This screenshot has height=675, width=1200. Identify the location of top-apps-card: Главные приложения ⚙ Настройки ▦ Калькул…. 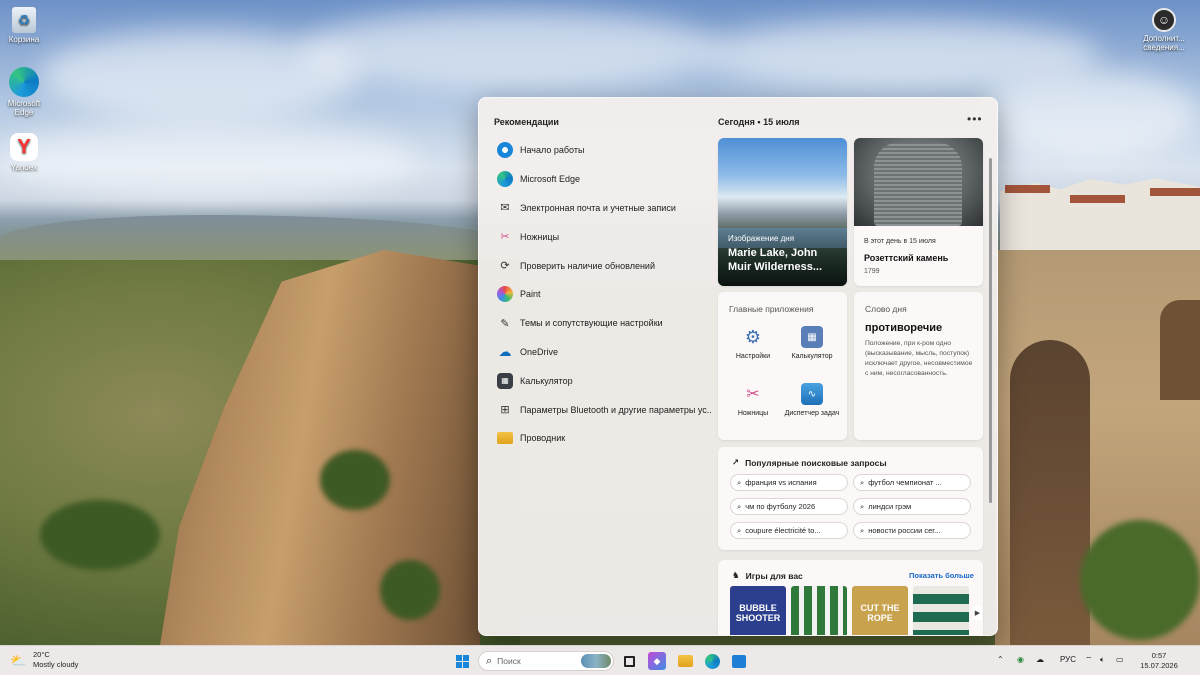
(782, 366).